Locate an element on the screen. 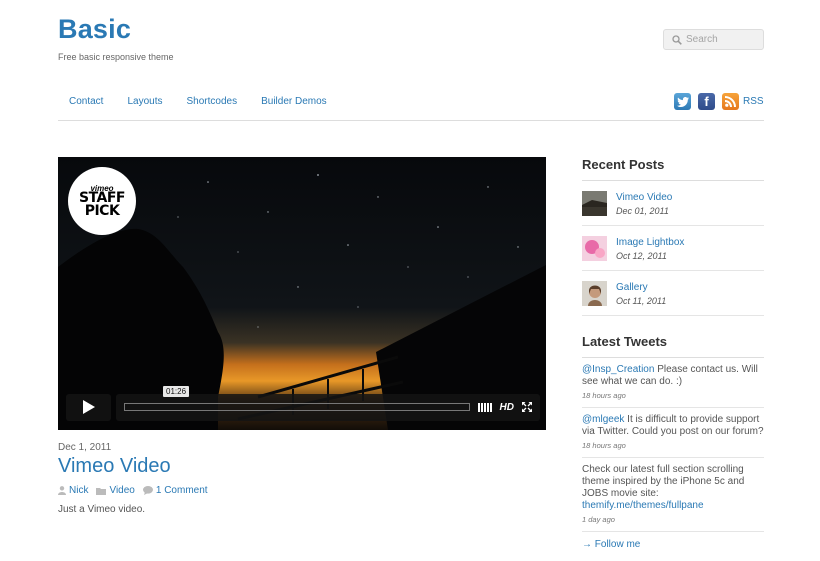  nav-item-builder-demos: Builder Demos is located at coordinates (294, 101).